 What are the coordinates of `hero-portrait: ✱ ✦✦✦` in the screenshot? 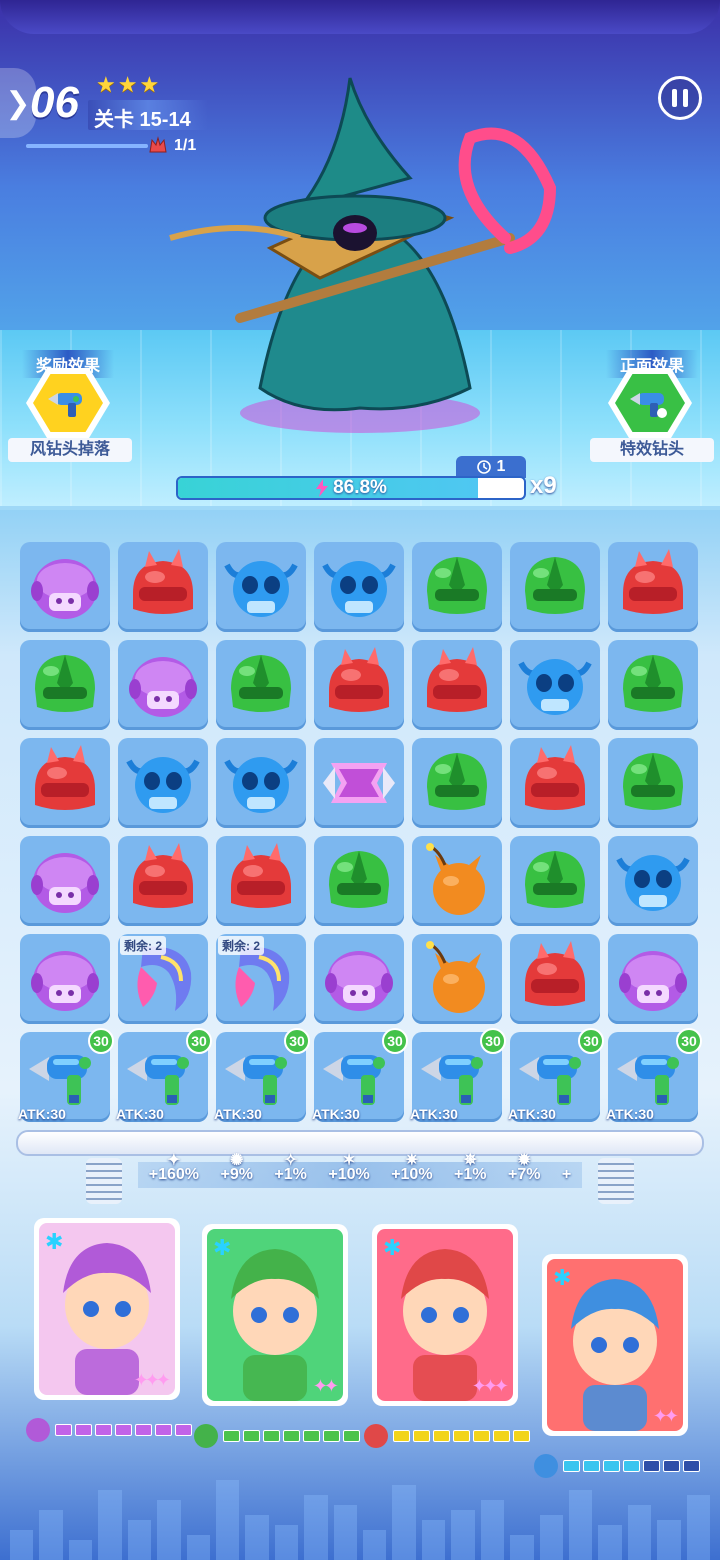 It's located at (107, 1309).